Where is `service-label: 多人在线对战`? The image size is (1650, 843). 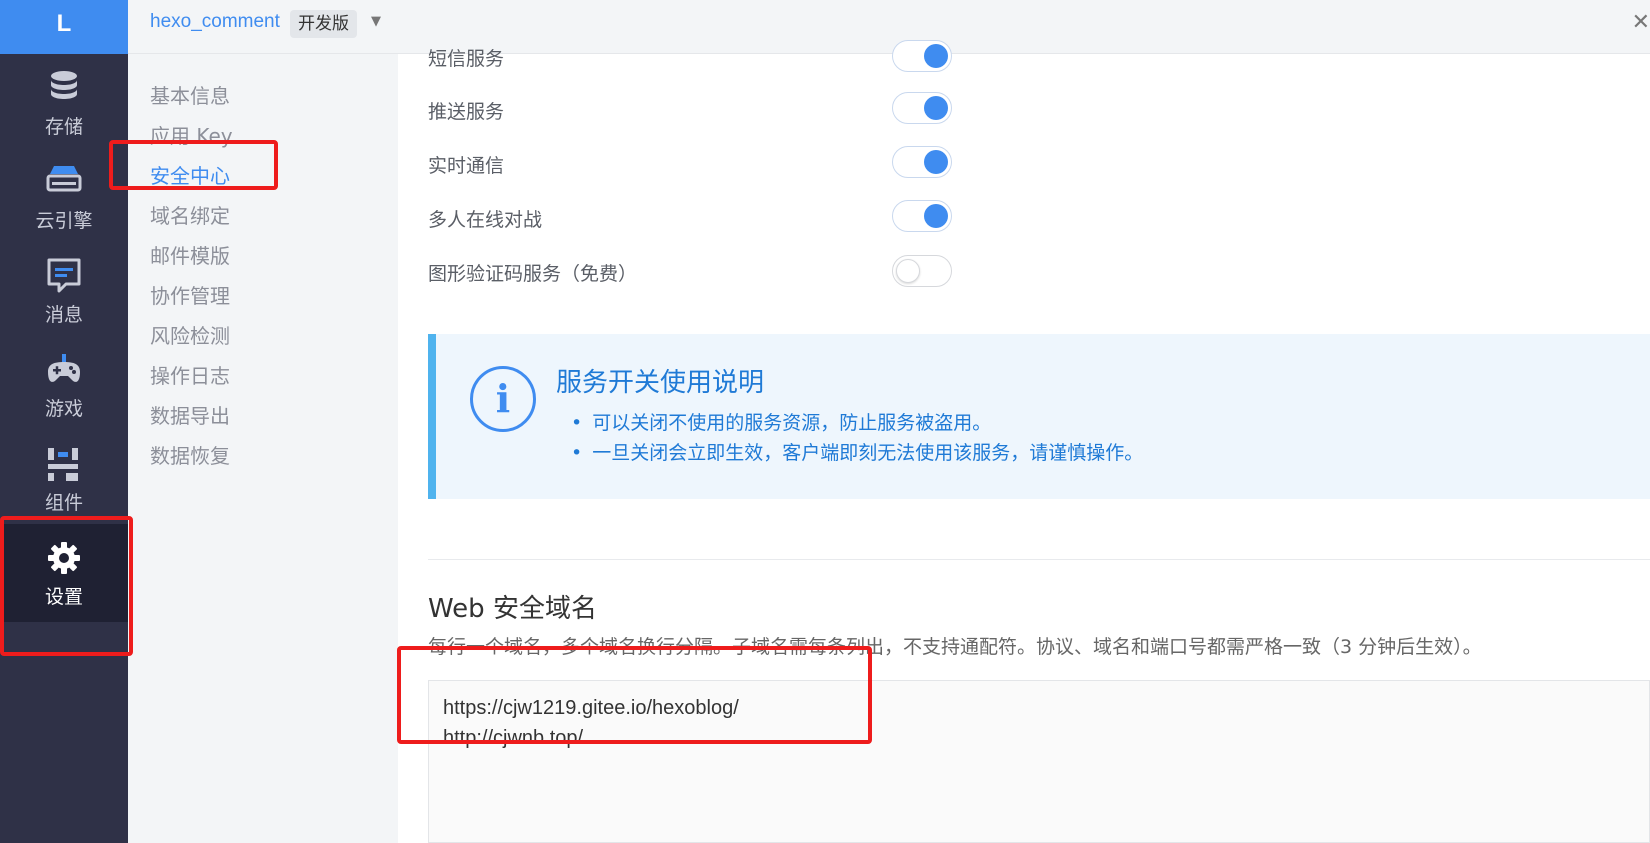 service-label: 多人在线对战 is located at coordinates (485, 220).